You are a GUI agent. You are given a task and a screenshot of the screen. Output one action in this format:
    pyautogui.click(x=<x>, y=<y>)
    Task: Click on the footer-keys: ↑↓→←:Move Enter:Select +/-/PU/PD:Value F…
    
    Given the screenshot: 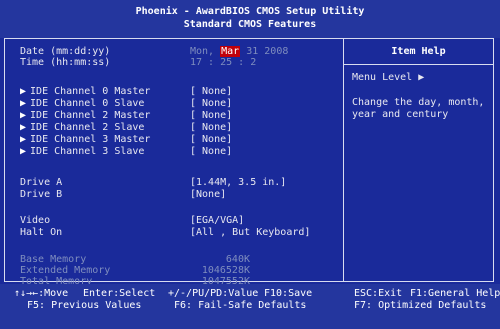 What is the action you would take?
    pyautogui.click(x=250, y=306)
    